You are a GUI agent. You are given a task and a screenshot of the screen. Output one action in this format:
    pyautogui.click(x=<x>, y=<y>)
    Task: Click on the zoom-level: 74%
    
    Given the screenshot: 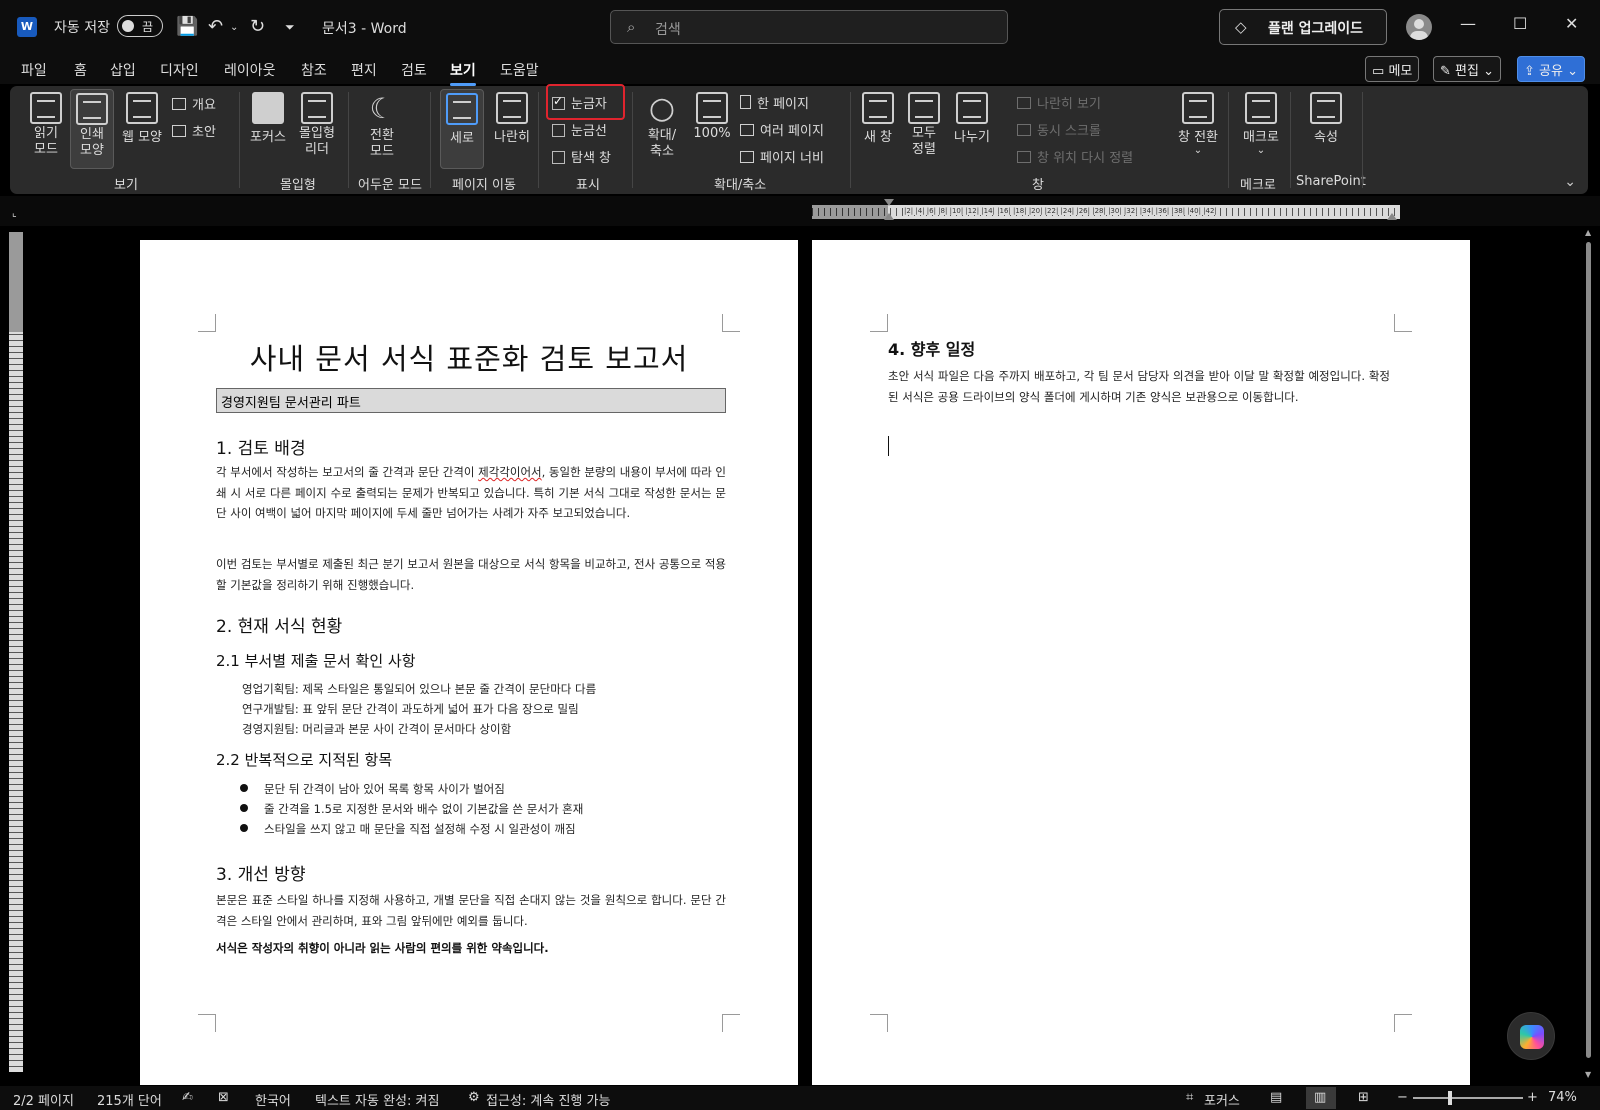 What is the action you would take?
    pyautogui.click(x=1562, y=1097)
    